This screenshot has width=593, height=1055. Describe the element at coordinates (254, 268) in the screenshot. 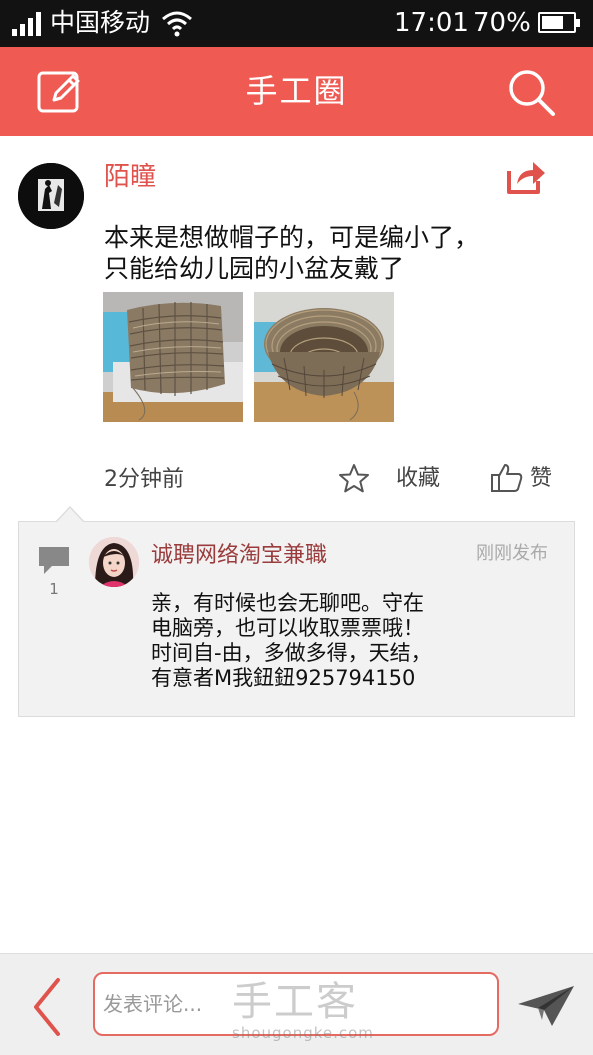

I see `post-text-line: 只能给幼儿园的小盆友戴了` at that location.